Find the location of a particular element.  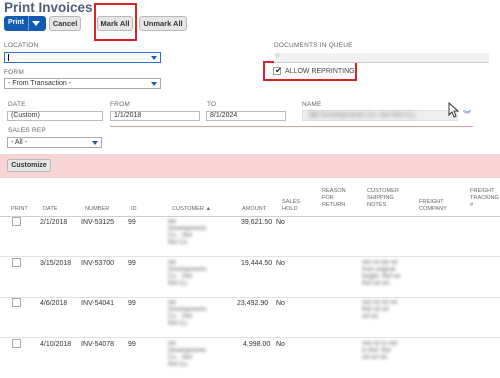

row-date: 4/6/2018 is located at coordinates (54, 303).